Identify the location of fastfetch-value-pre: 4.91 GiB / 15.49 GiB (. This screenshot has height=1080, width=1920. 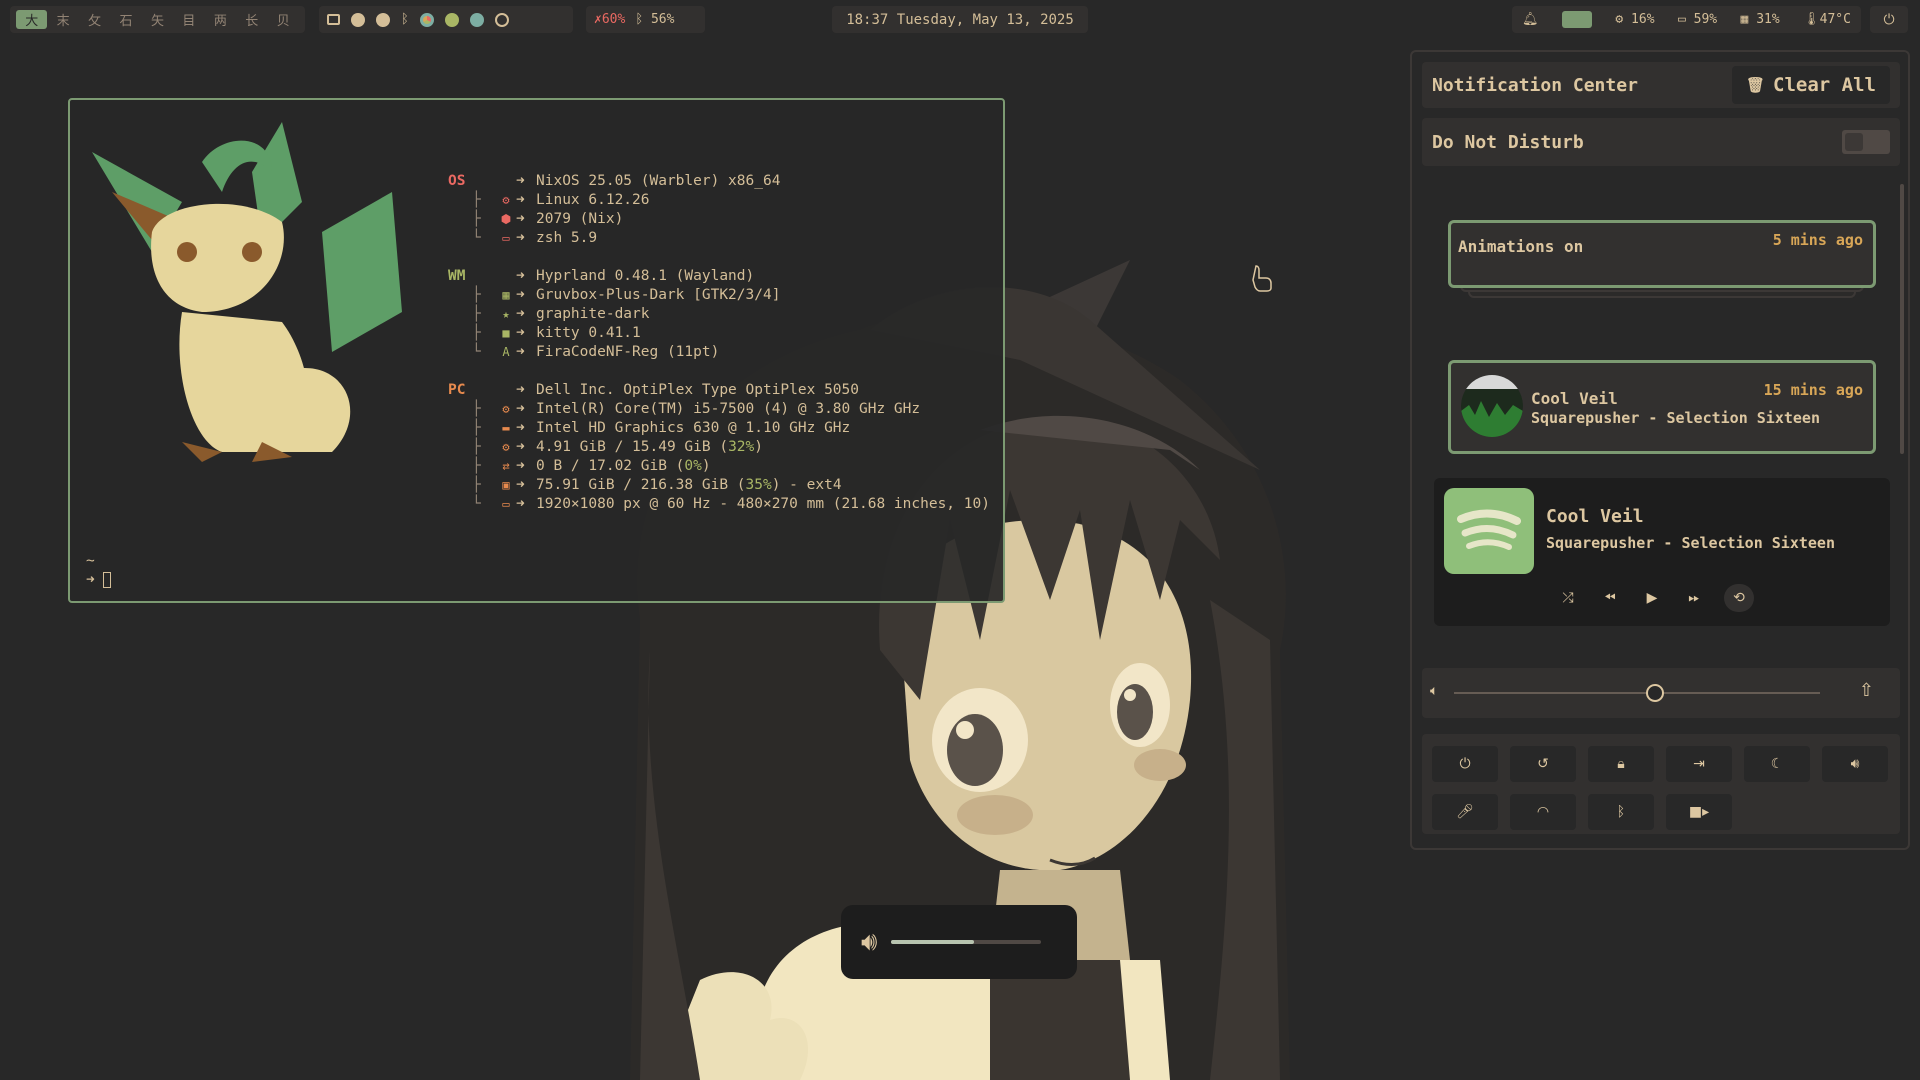
(632, 447).